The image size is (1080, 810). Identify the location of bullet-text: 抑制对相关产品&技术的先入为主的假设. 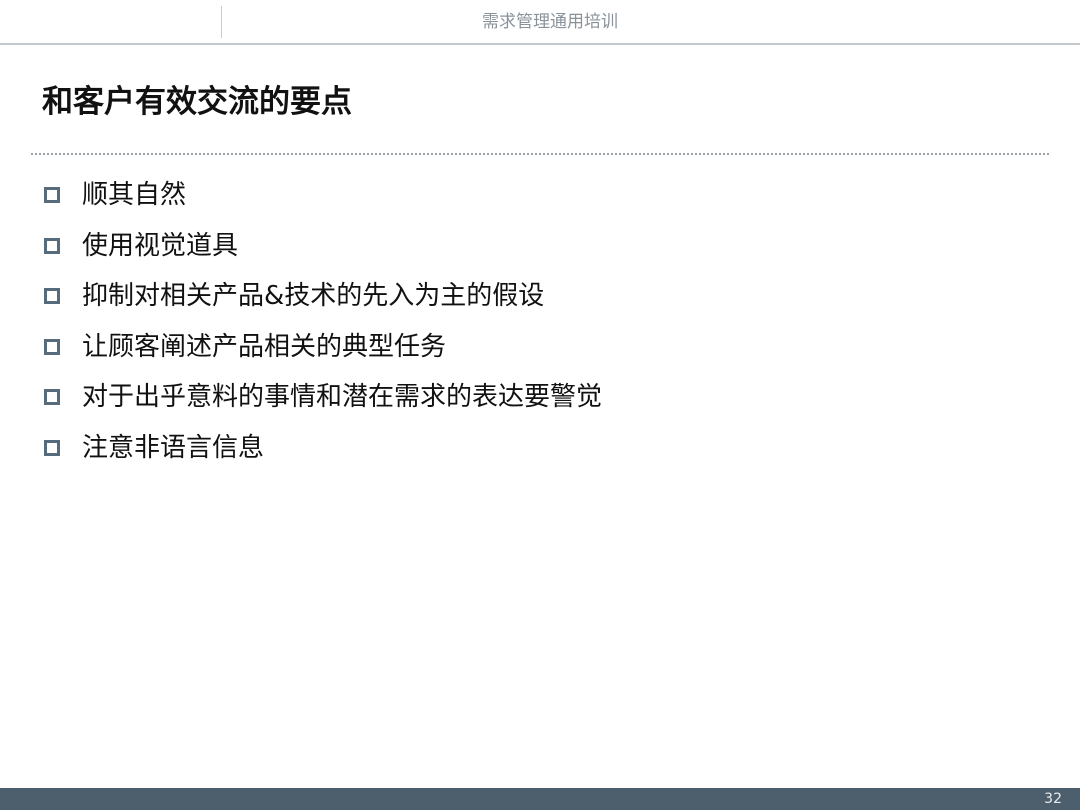
(313, 296).